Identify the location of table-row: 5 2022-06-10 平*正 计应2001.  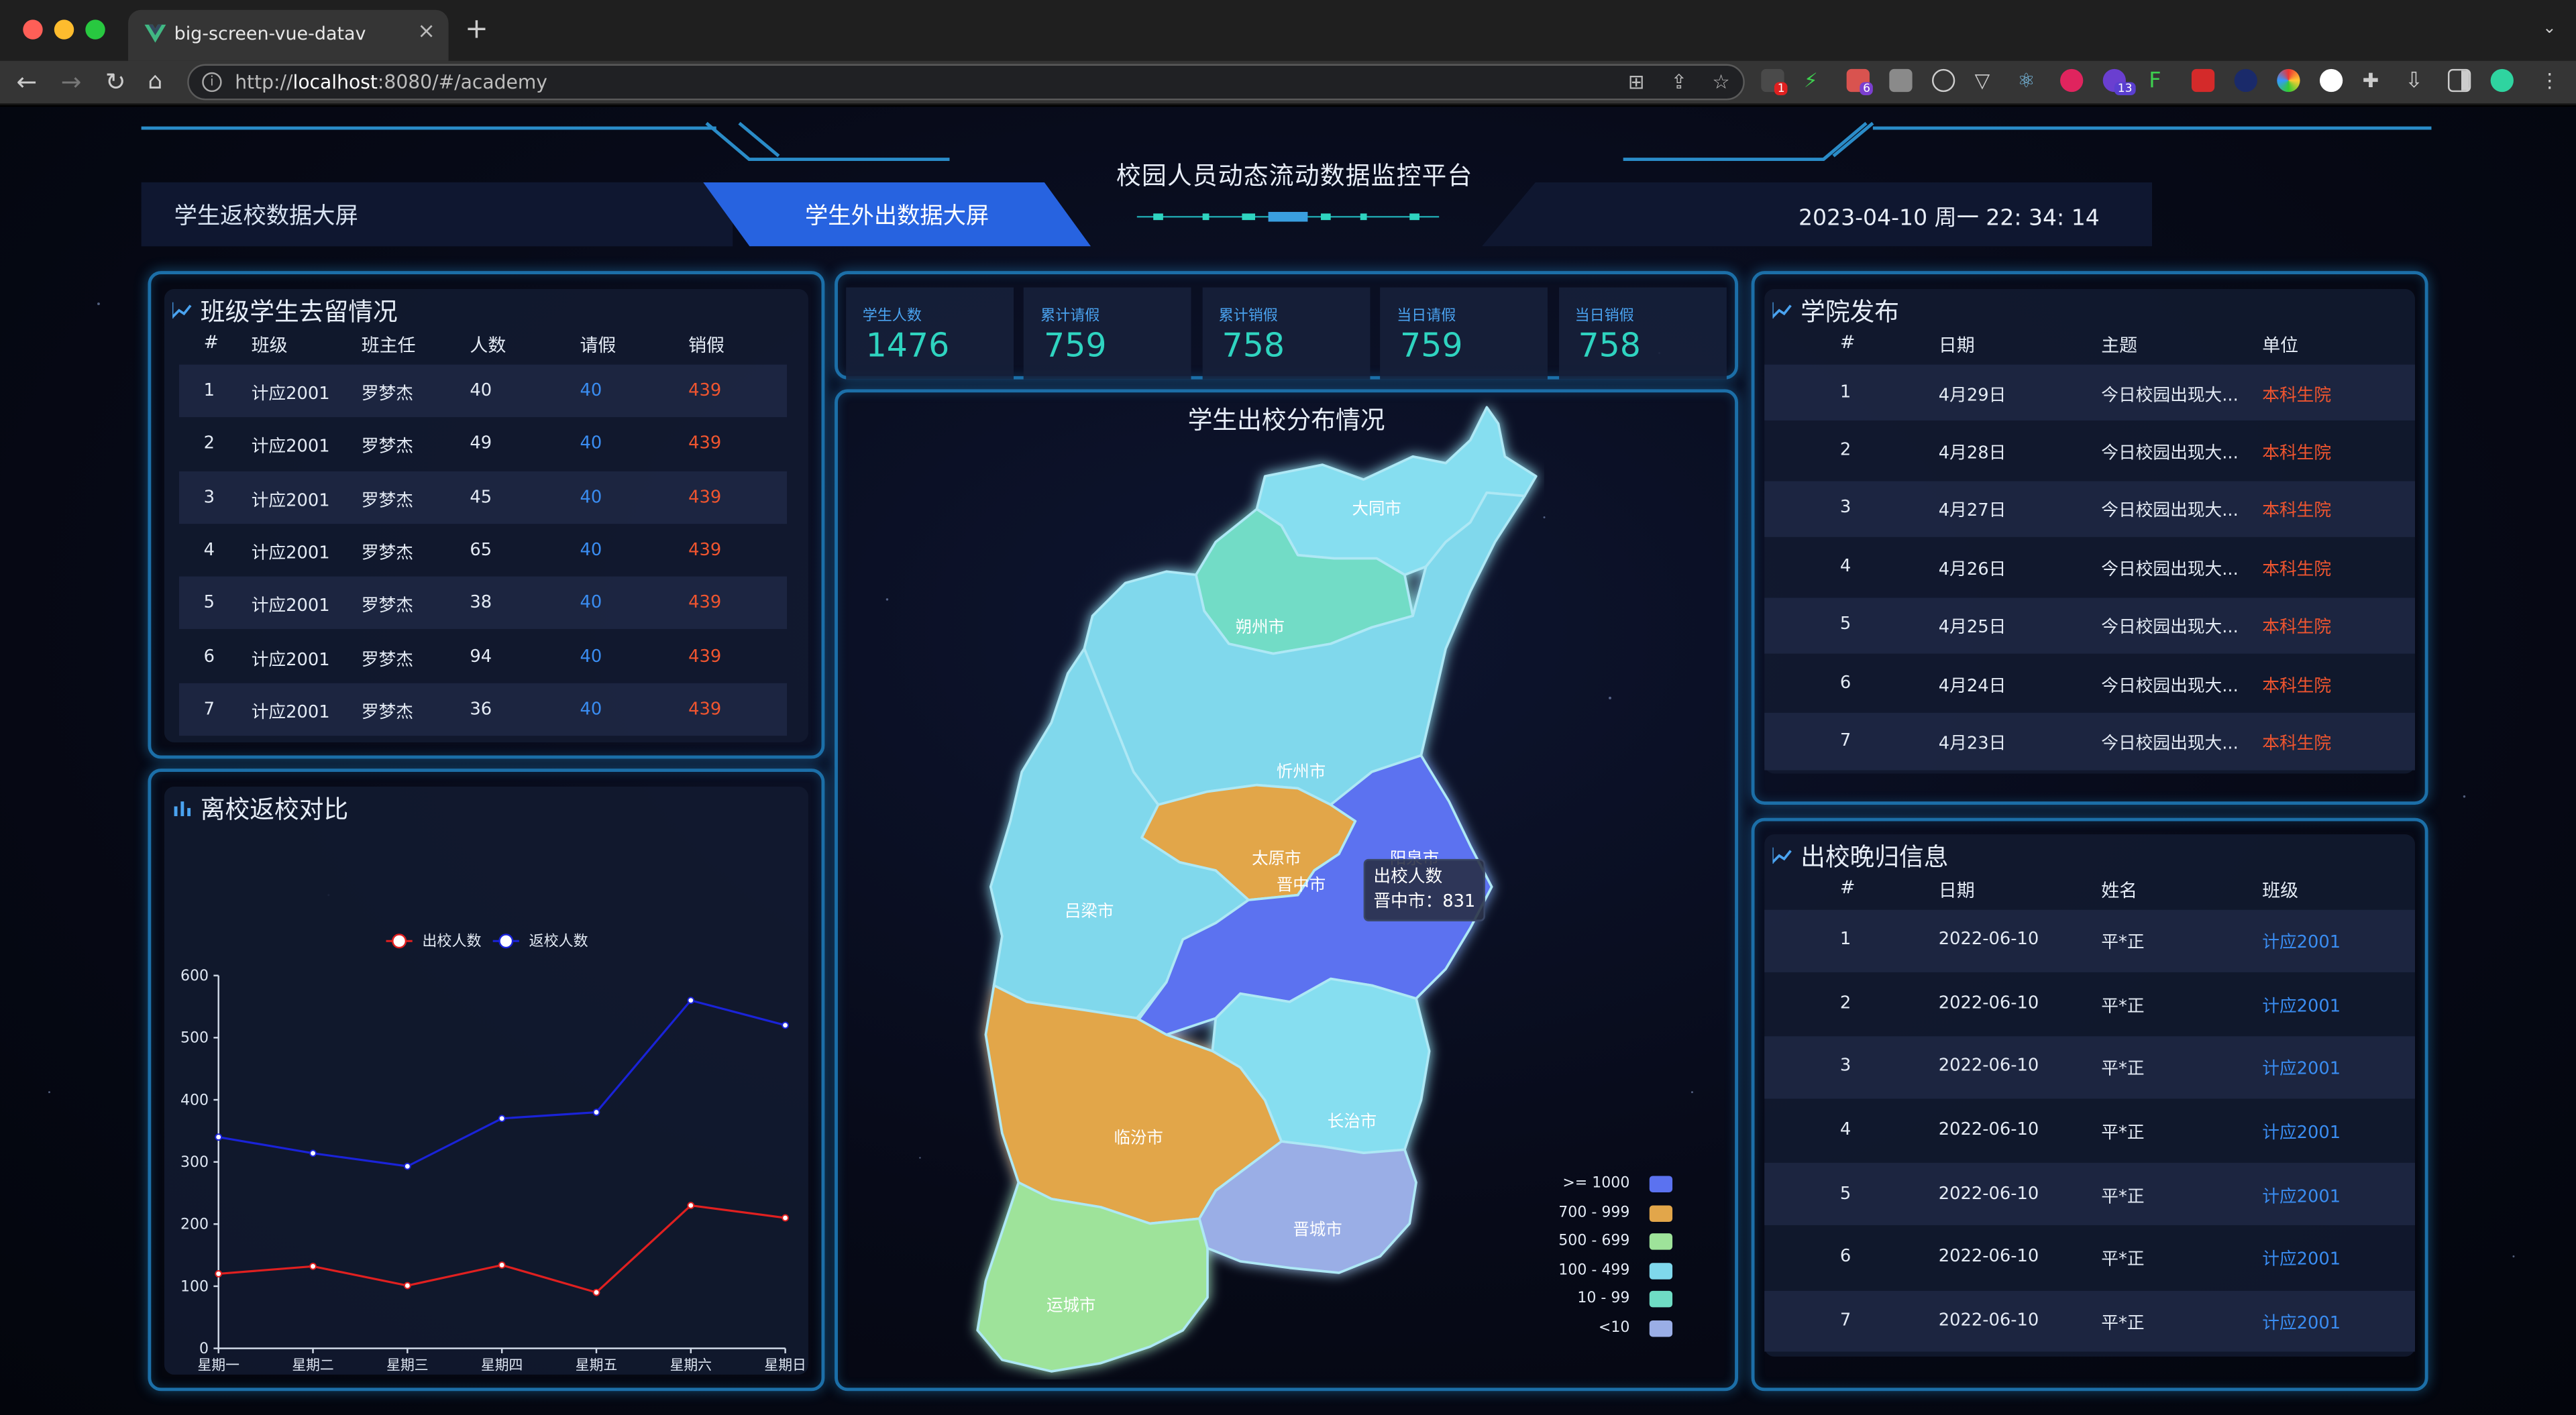
(2090, 1194).